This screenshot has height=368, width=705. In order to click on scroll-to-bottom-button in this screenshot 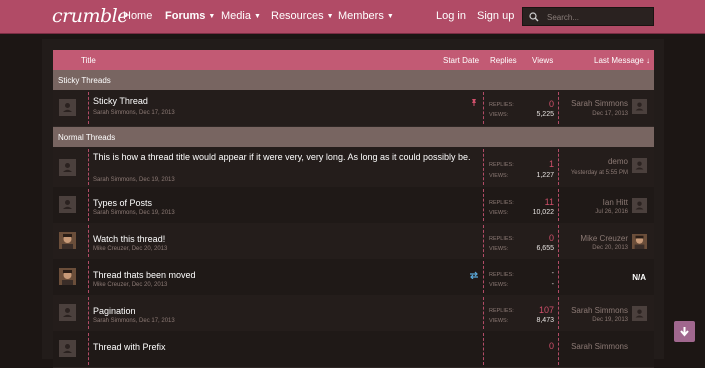, I will do `click(684, 331)`.